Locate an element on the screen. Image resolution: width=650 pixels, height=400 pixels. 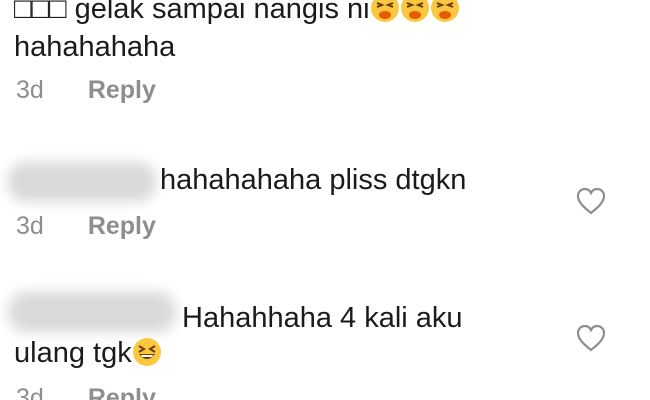
comment-3-username-blurred is located at coordinates (92, 312).